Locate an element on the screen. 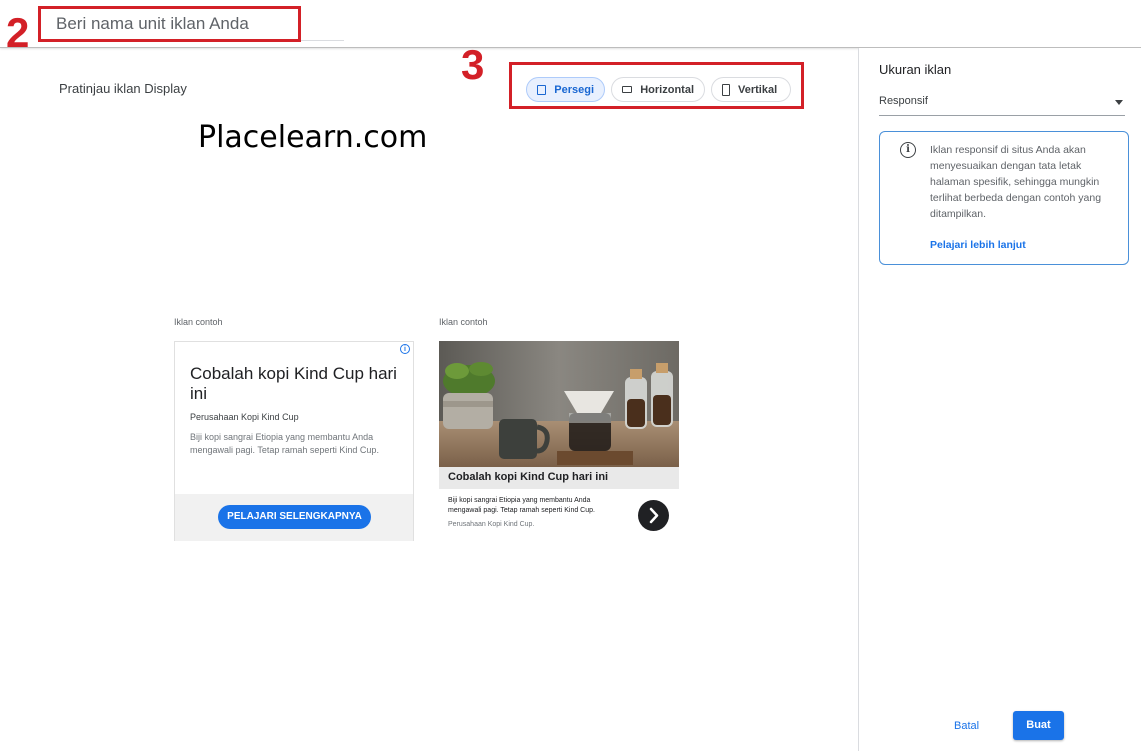 The image size is (1141, 751). ad-size-title: Ukuran iklan is located at coordinates (915, 69).